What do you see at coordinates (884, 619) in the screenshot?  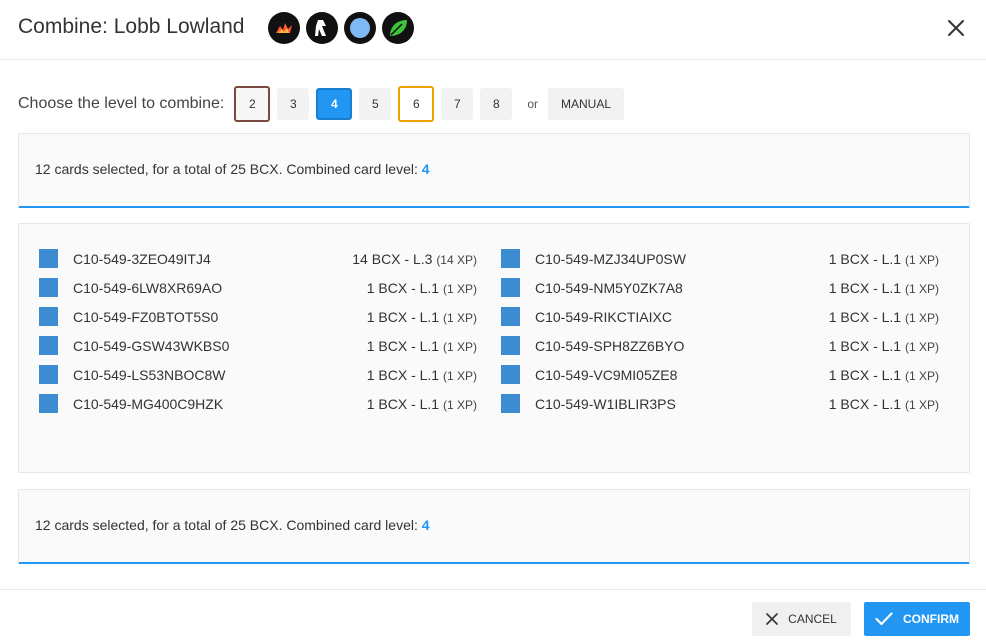 I see `check-icon` at bounding box center [884, 619].